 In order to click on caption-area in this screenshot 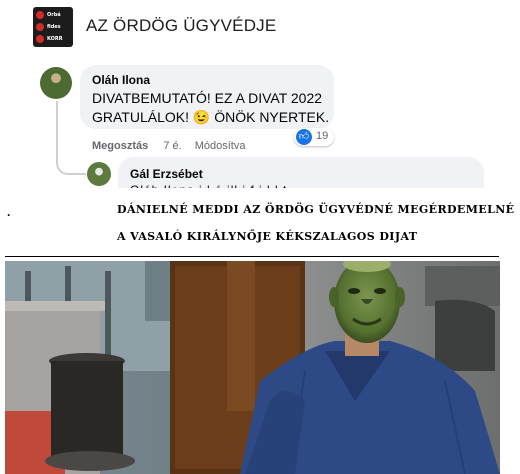, I will do `click(260, 223)`.